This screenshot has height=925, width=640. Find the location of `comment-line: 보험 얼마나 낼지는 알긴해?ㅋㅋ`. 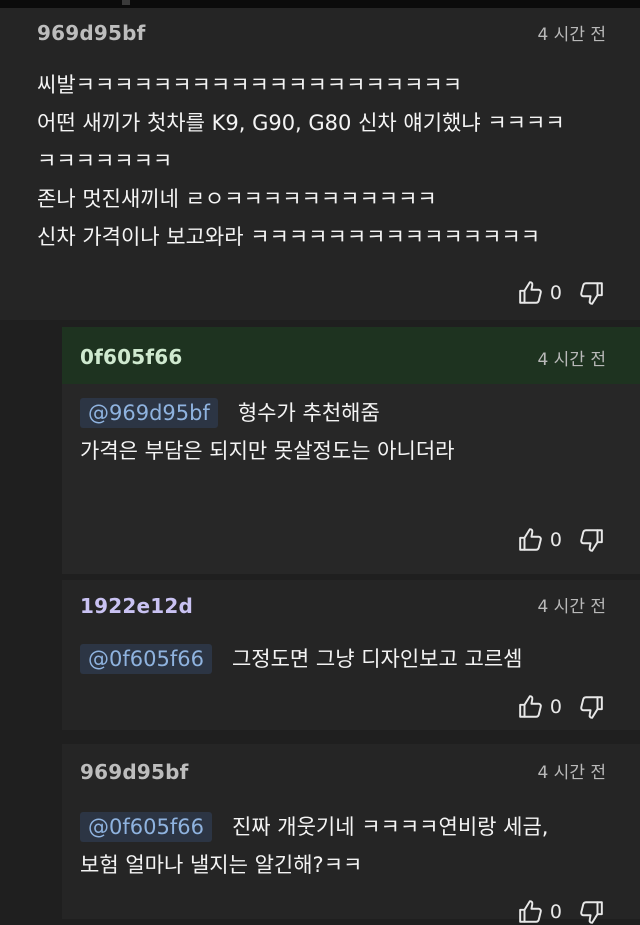

comment-line: 보험 얼마나 낼지는 알긴해?ㅋㅋ is located at coordinates (221, 865).